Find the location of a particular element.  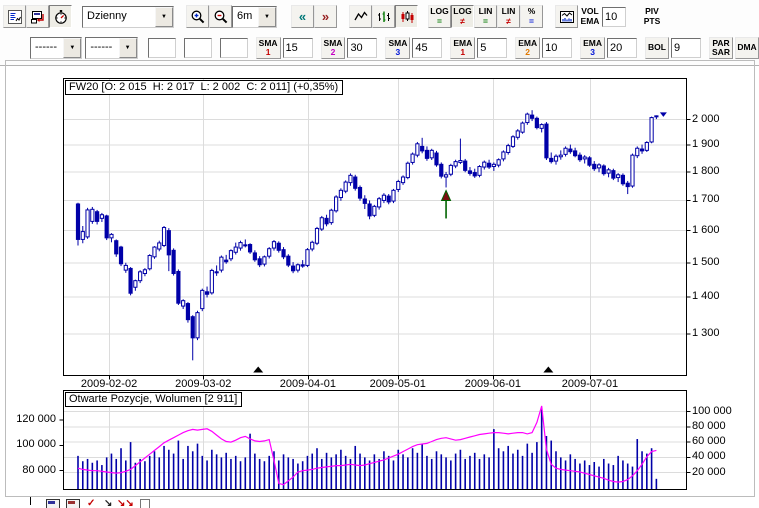

status-icon-bar: ✓ ↘ ↘↘ is located at coordinates (379, 502).